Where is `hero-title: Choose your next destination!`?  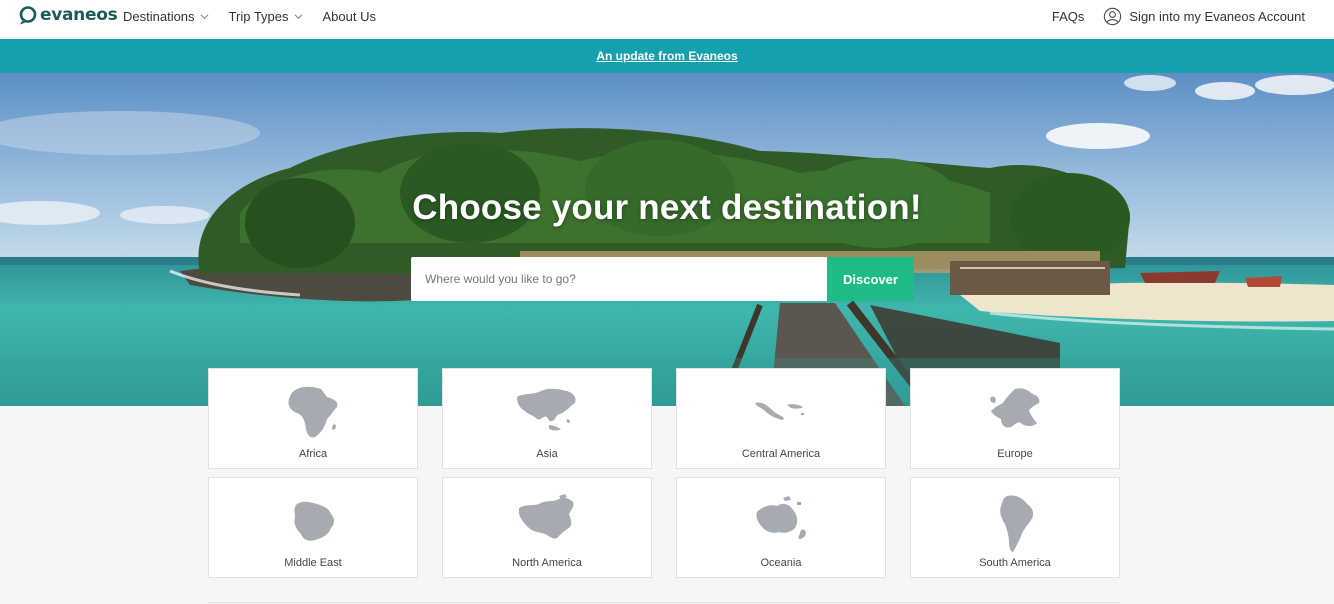 hero-title: Choose your next destination! is located at coordinates (667, 207).